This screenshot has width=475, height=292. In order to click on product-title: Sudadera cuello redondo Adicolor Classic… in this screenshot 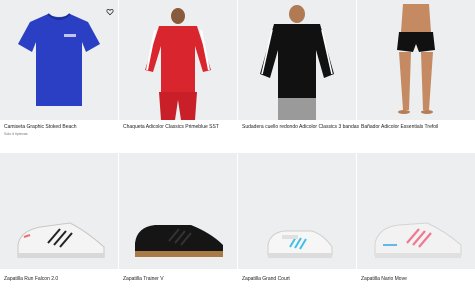, I will do `click(300, 127)`.